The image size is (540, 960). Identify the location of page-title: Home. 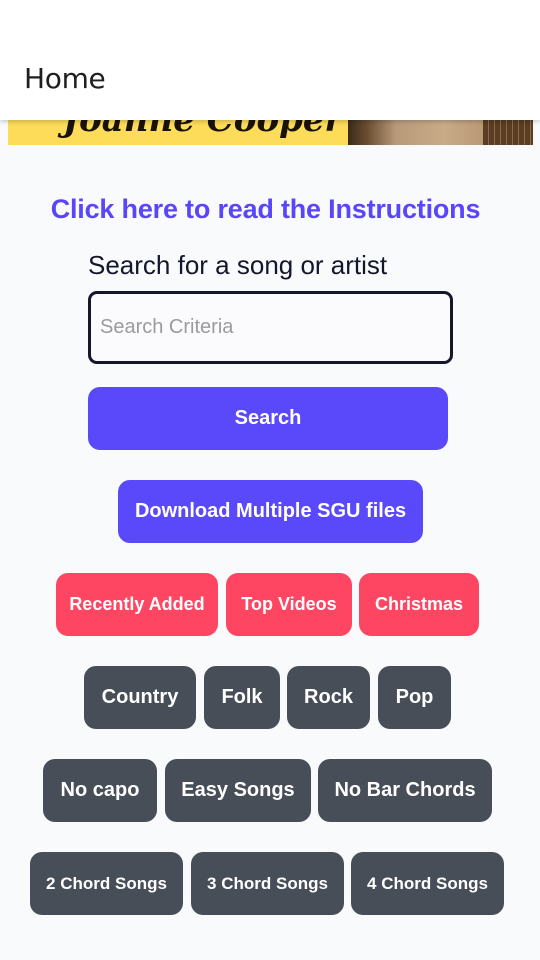
(65, 78).